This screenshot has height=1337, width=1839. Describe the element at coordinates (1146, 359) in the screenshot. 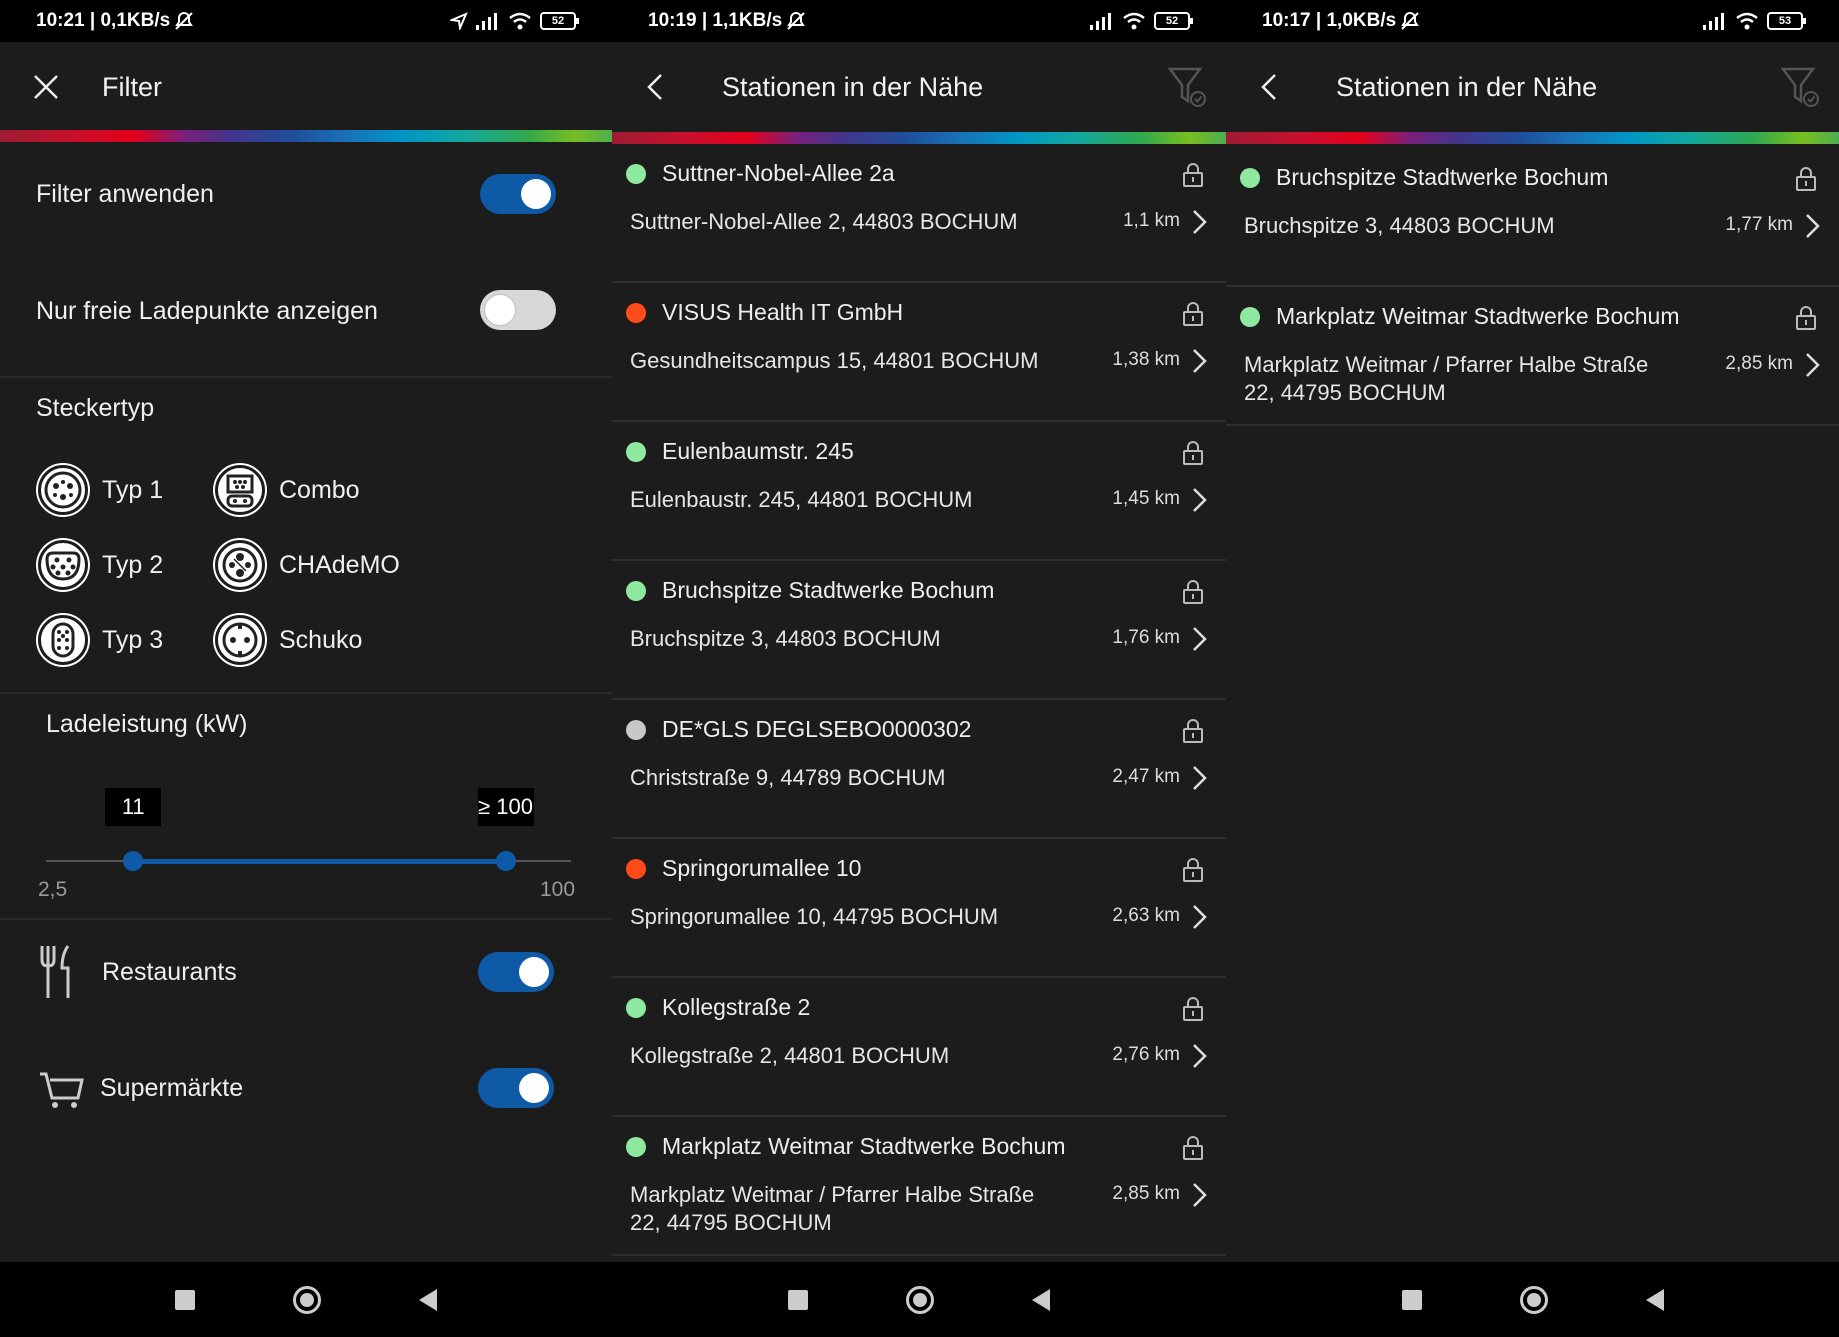

I see `station-distance: 1,38 km` at that location.